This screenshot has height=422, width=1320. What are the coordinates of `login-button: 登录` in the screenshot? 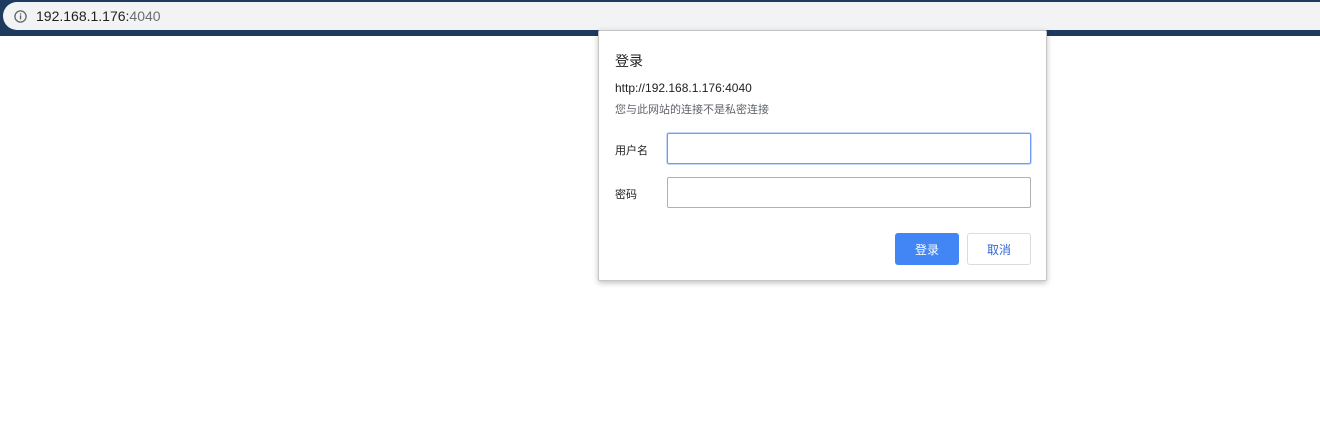 It's located at (927, 249).